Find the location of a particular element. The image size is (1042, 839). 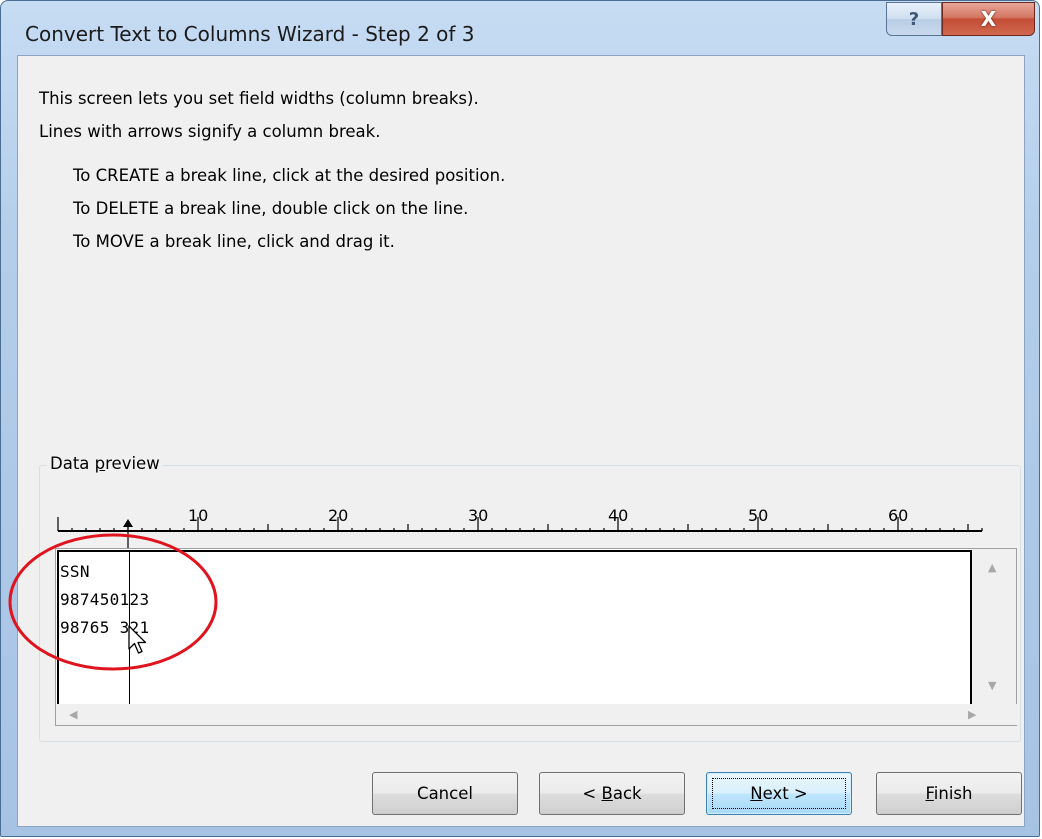

next-button: Next > is located at coordinates (779, 793).